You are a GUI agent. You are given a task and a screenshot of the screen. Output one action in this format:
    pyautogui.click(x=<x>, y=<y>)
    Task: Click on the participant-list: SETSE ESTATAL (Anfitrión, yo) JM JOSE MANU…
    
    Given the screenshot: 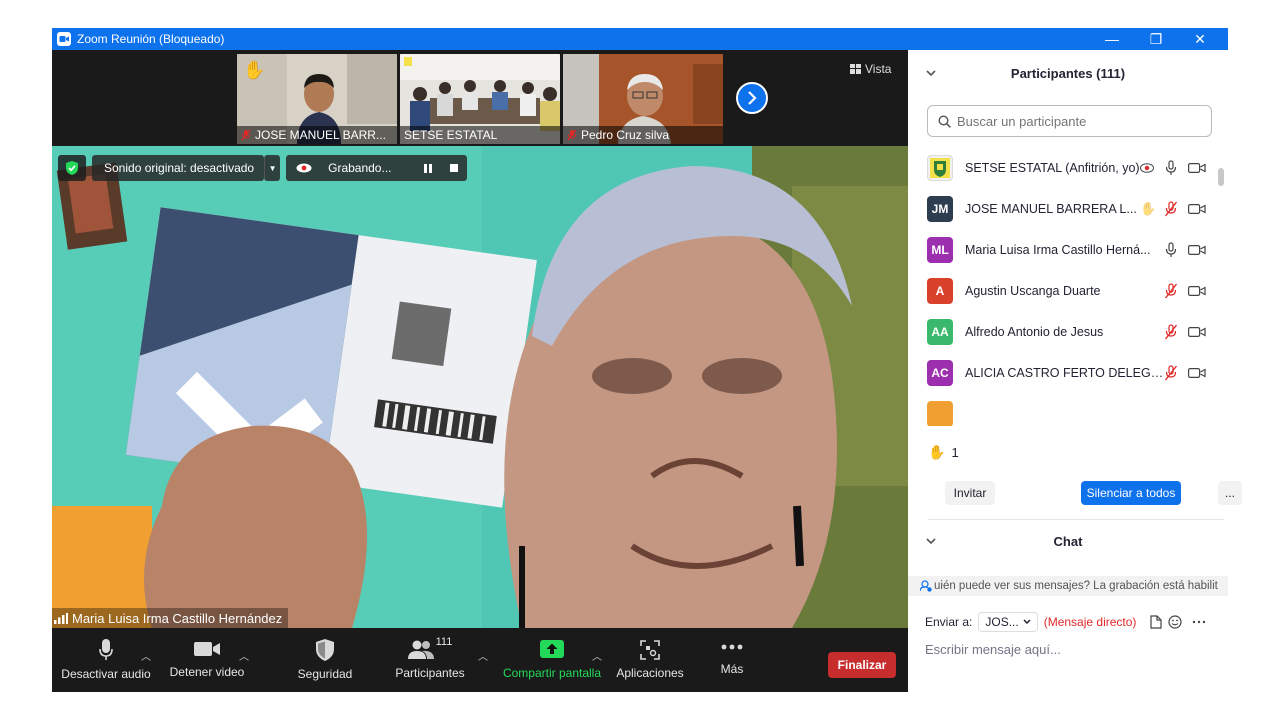 What is the action you would take?
    pyautogui.click(x=1063, y=286)
    